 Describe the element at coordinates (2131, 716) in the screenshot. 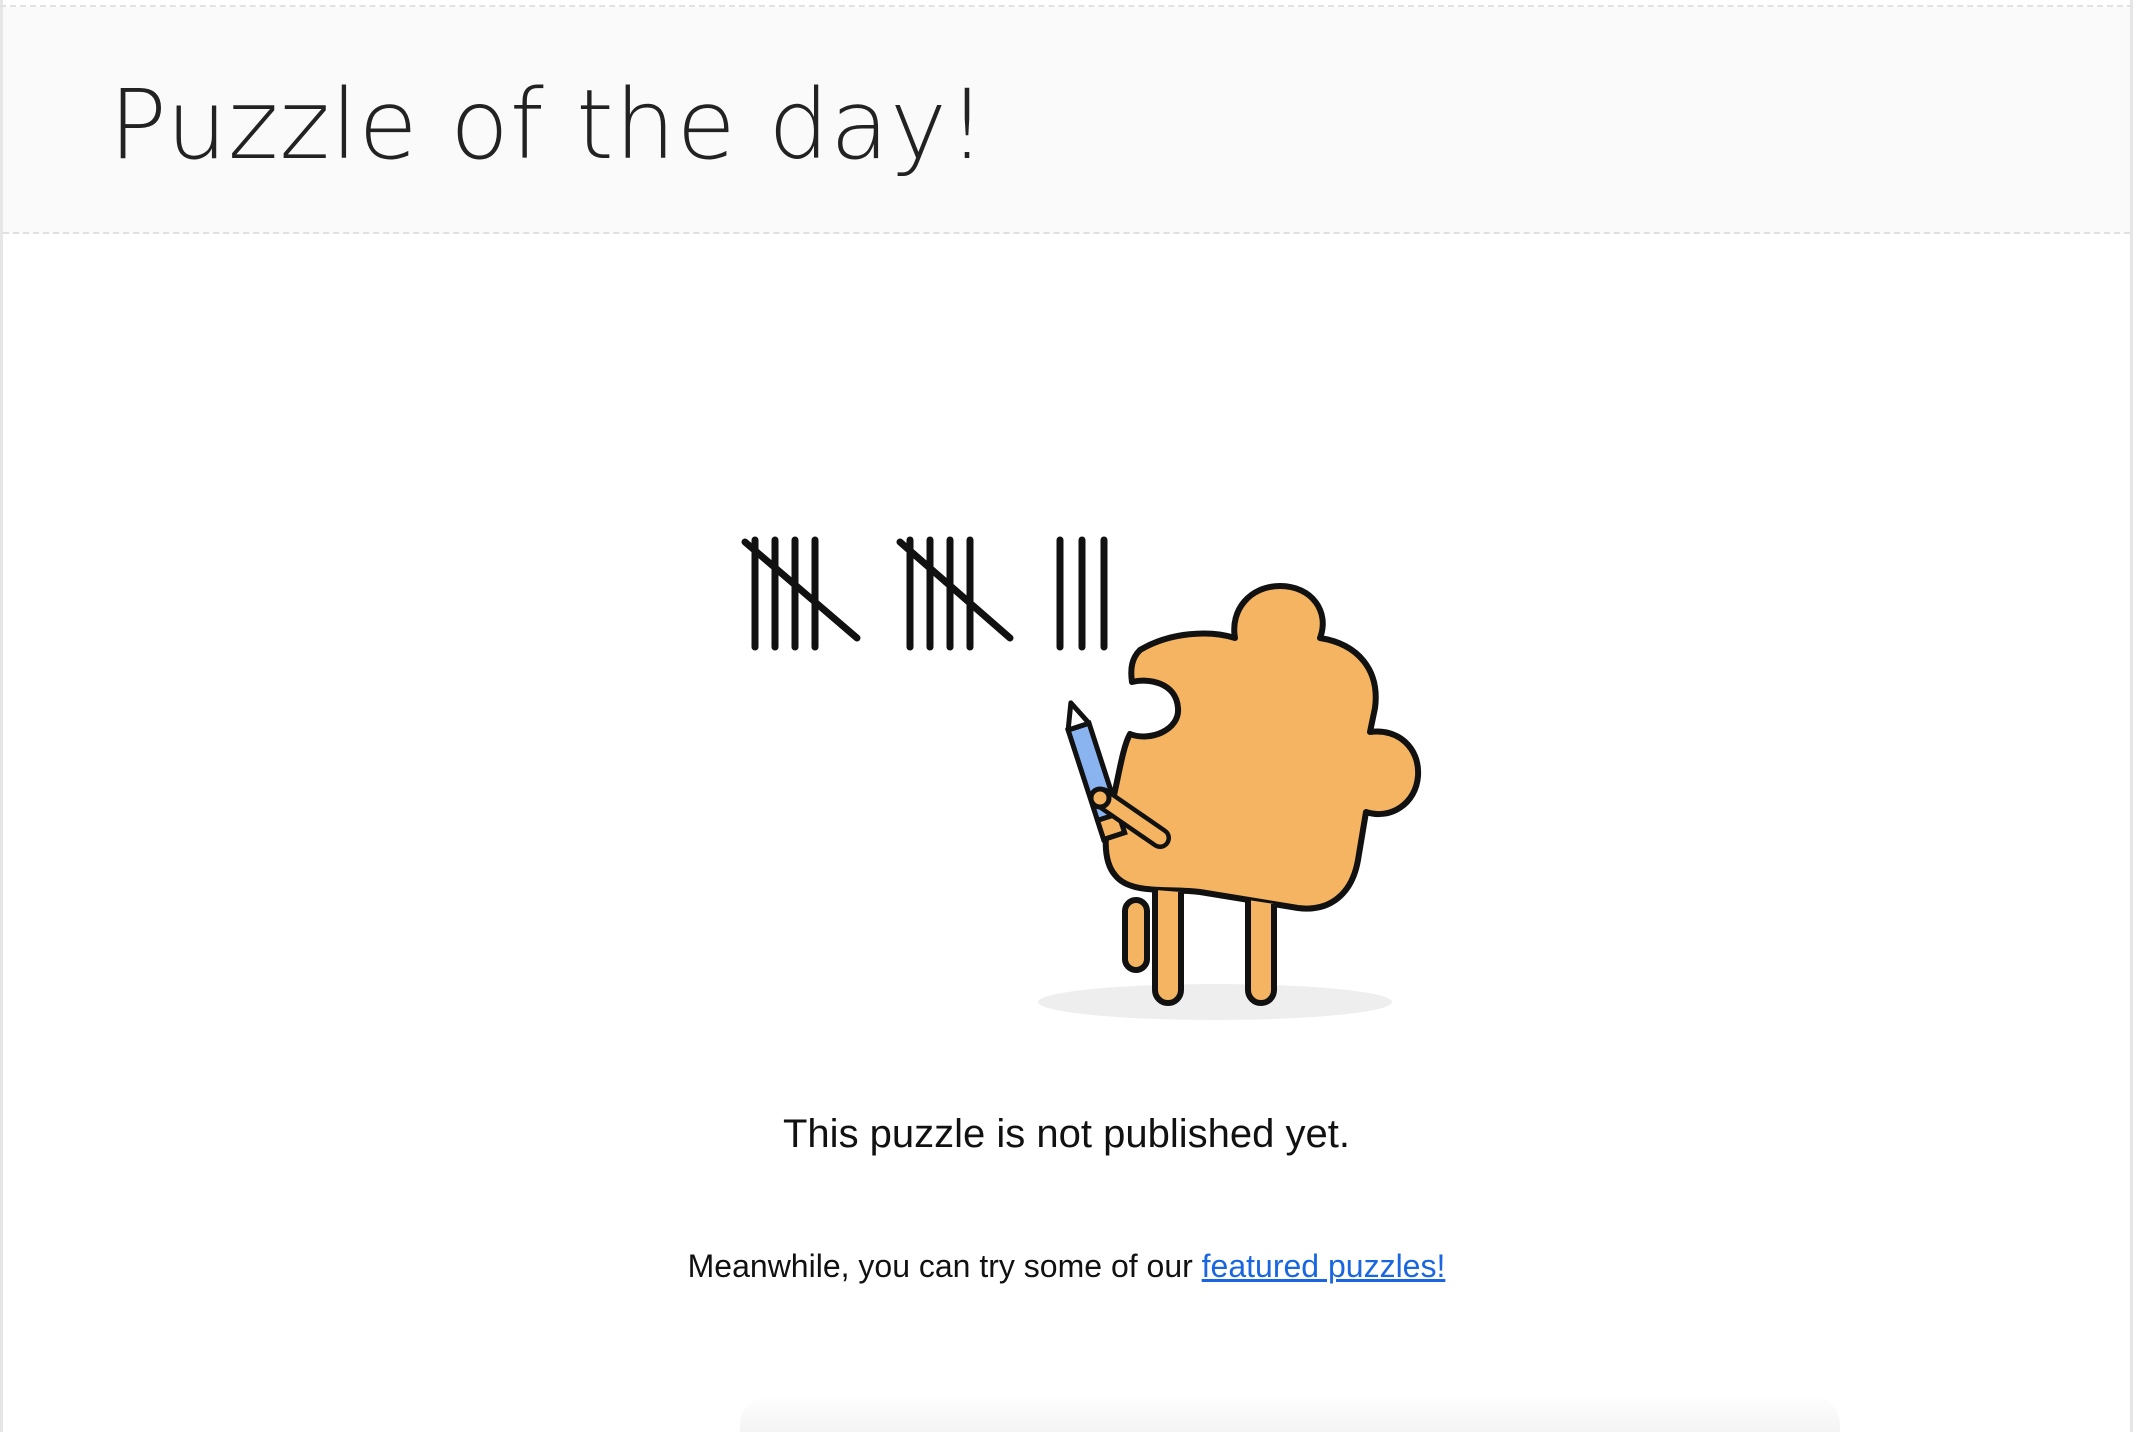

I see `right-border` at that location.